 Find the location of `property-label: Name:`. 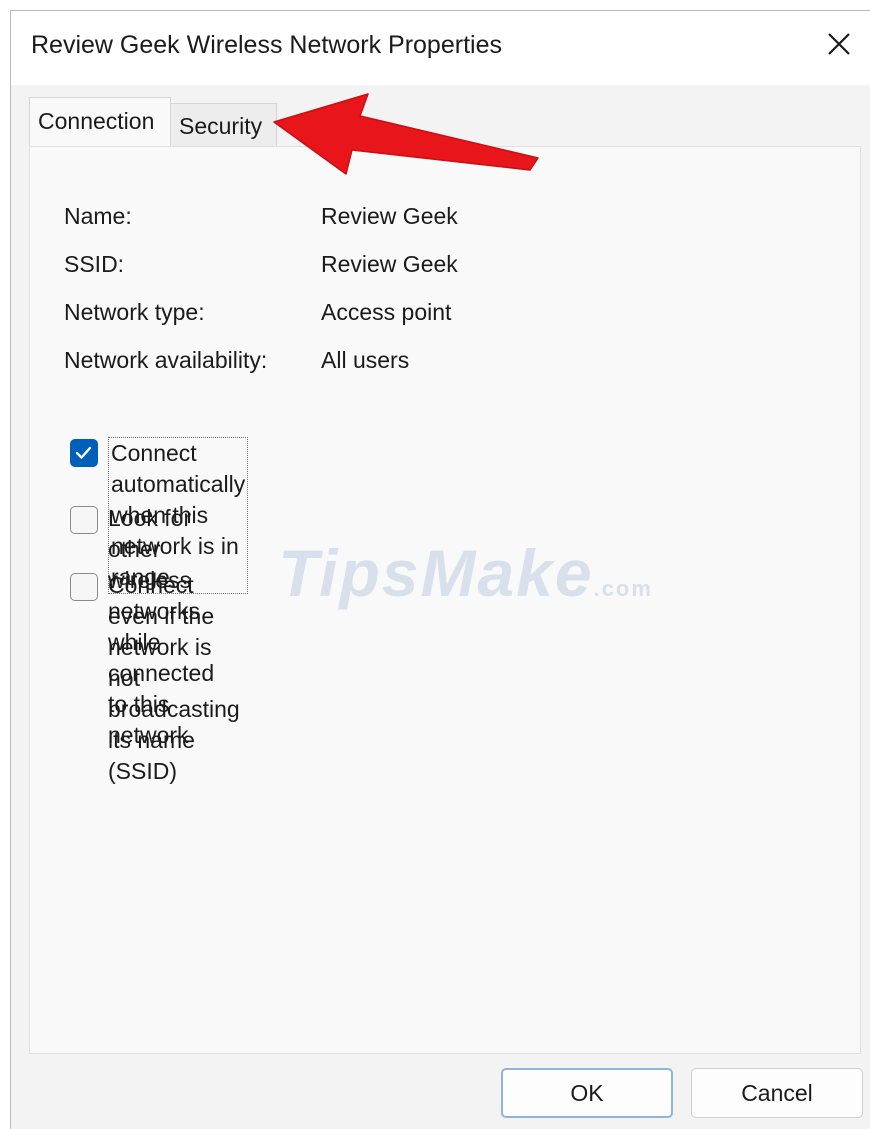

property-label: Name: is located at coordinates (98, 216).